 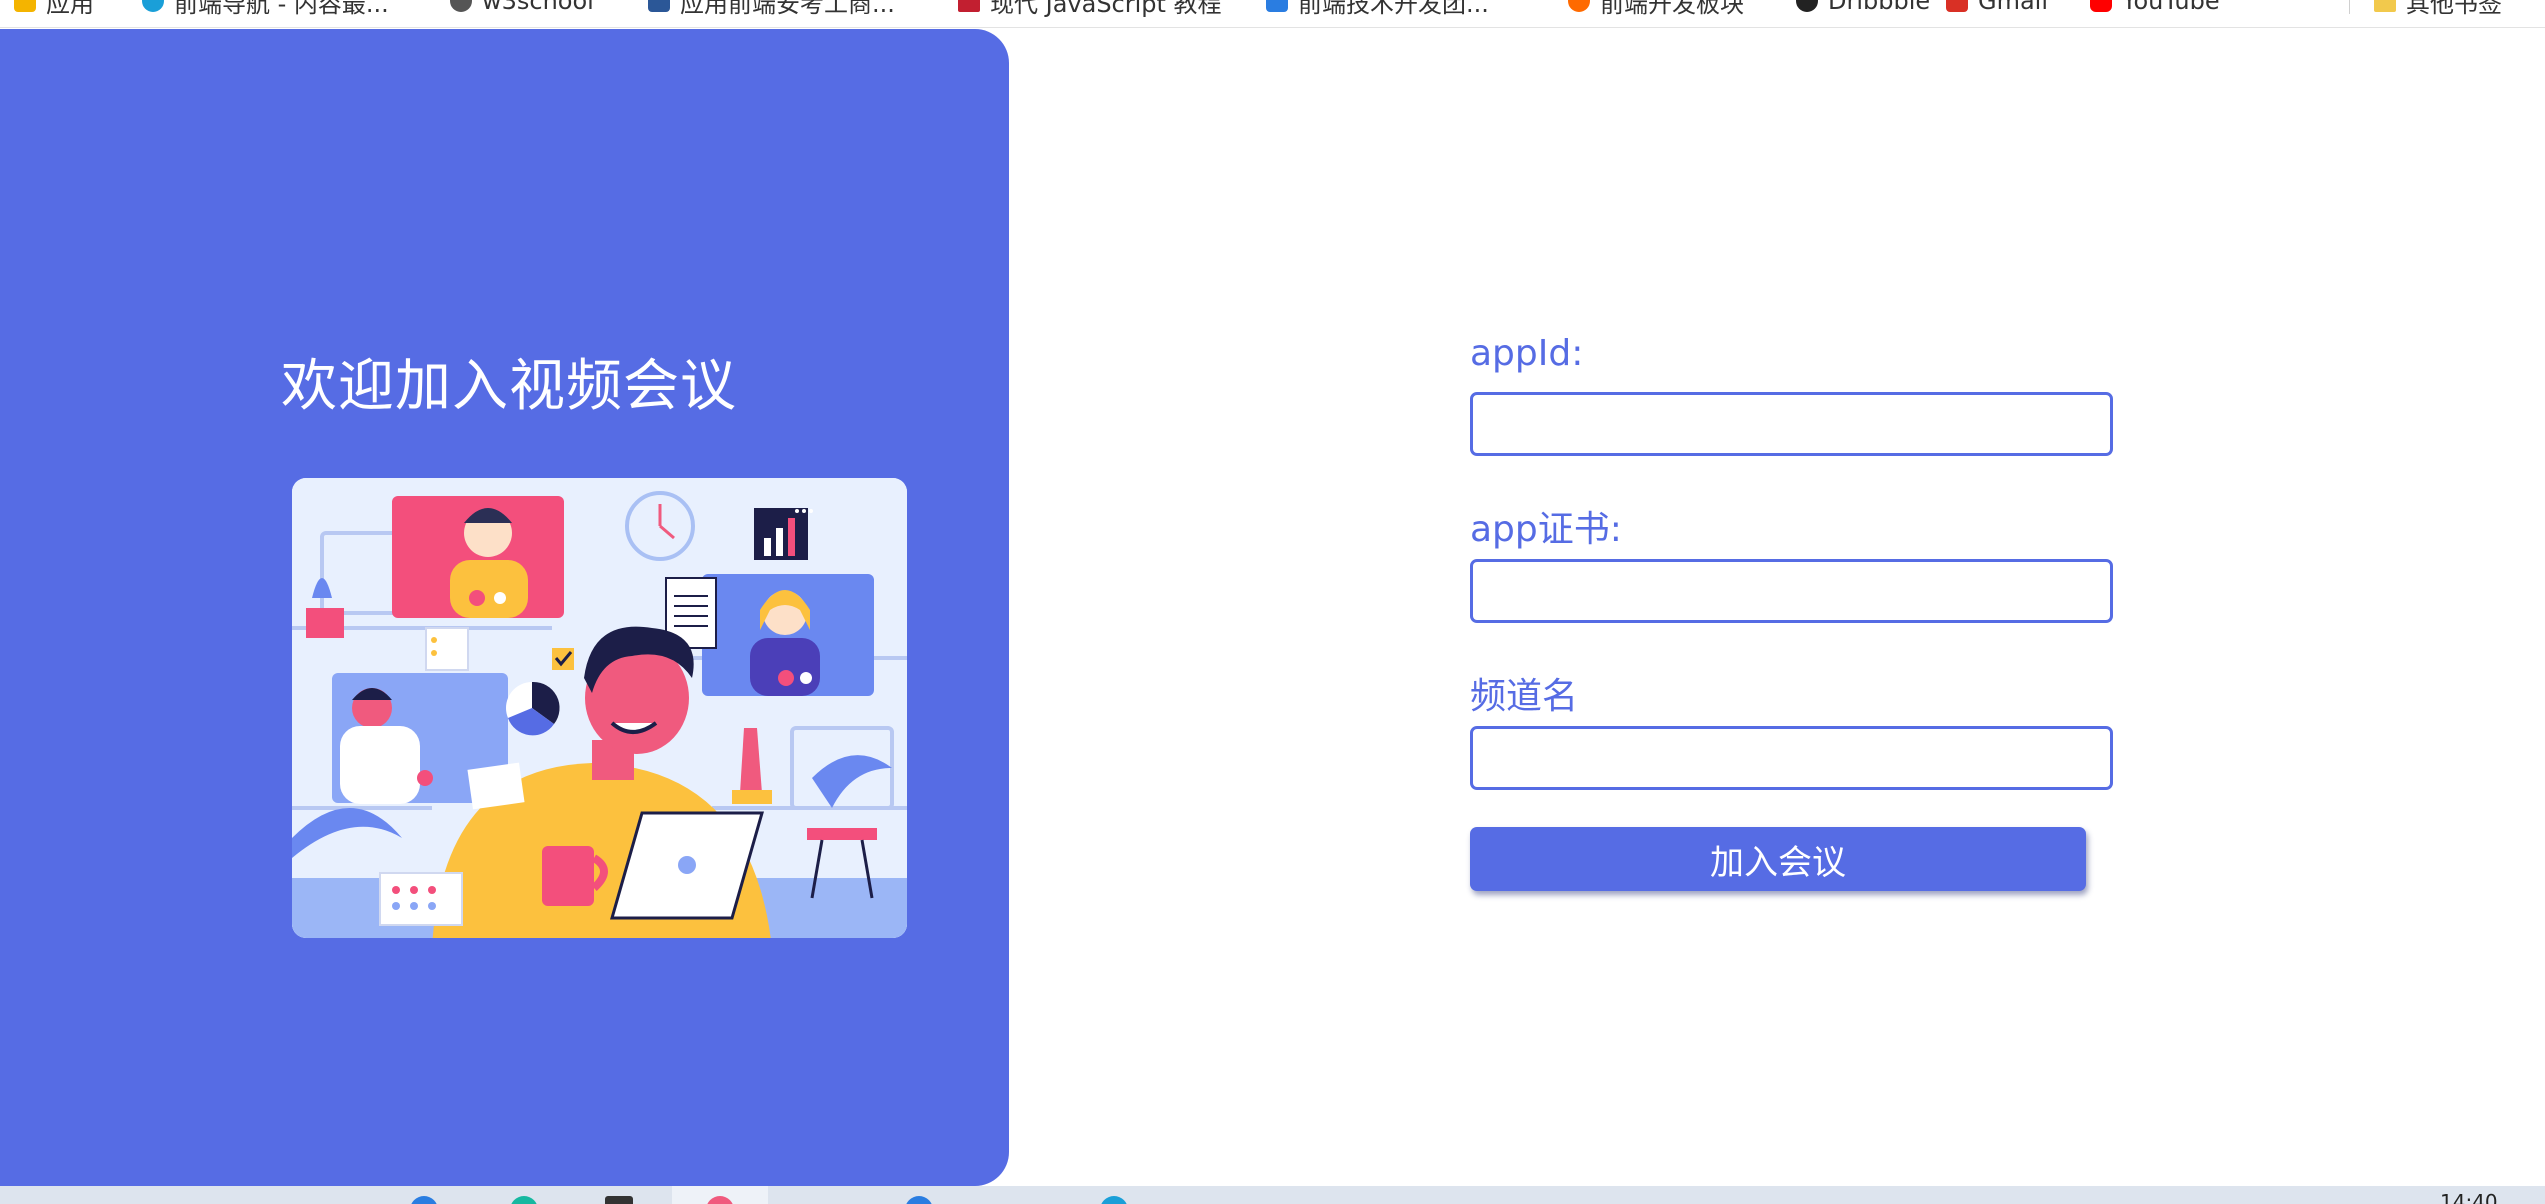 What do you see at coordinates (1277, 6) in the screenshot?
I see `arrow-icon` at bounding box center [1277, 6].